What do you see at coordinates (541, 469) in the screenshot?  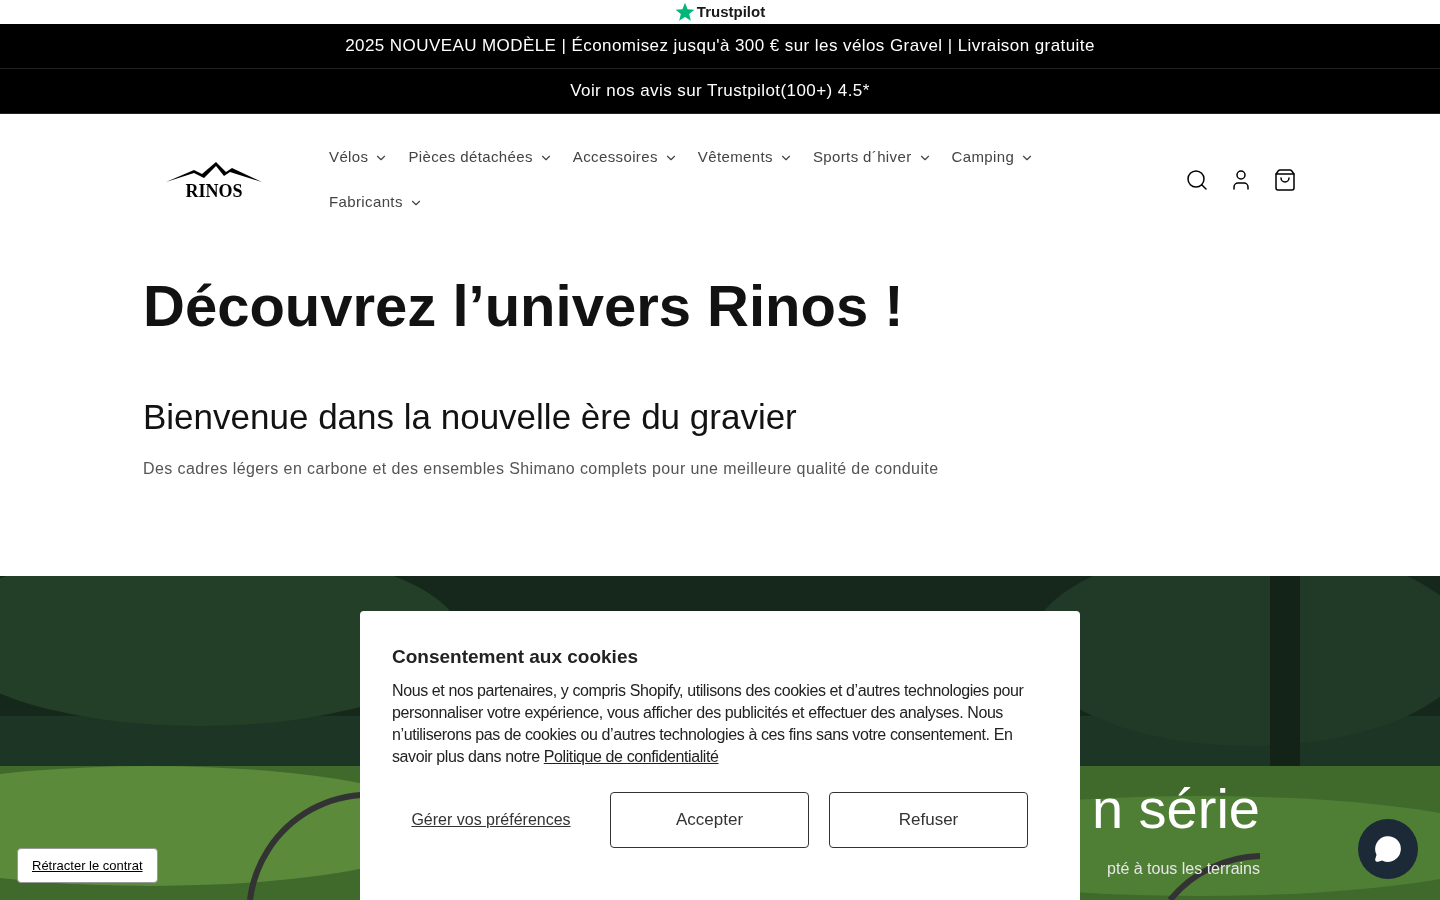 I see `section-description: Des cadres légers en carbone et des ensembles Shimano complets pour une meilleure qualité de conduite` at bounding box center [541, 469].